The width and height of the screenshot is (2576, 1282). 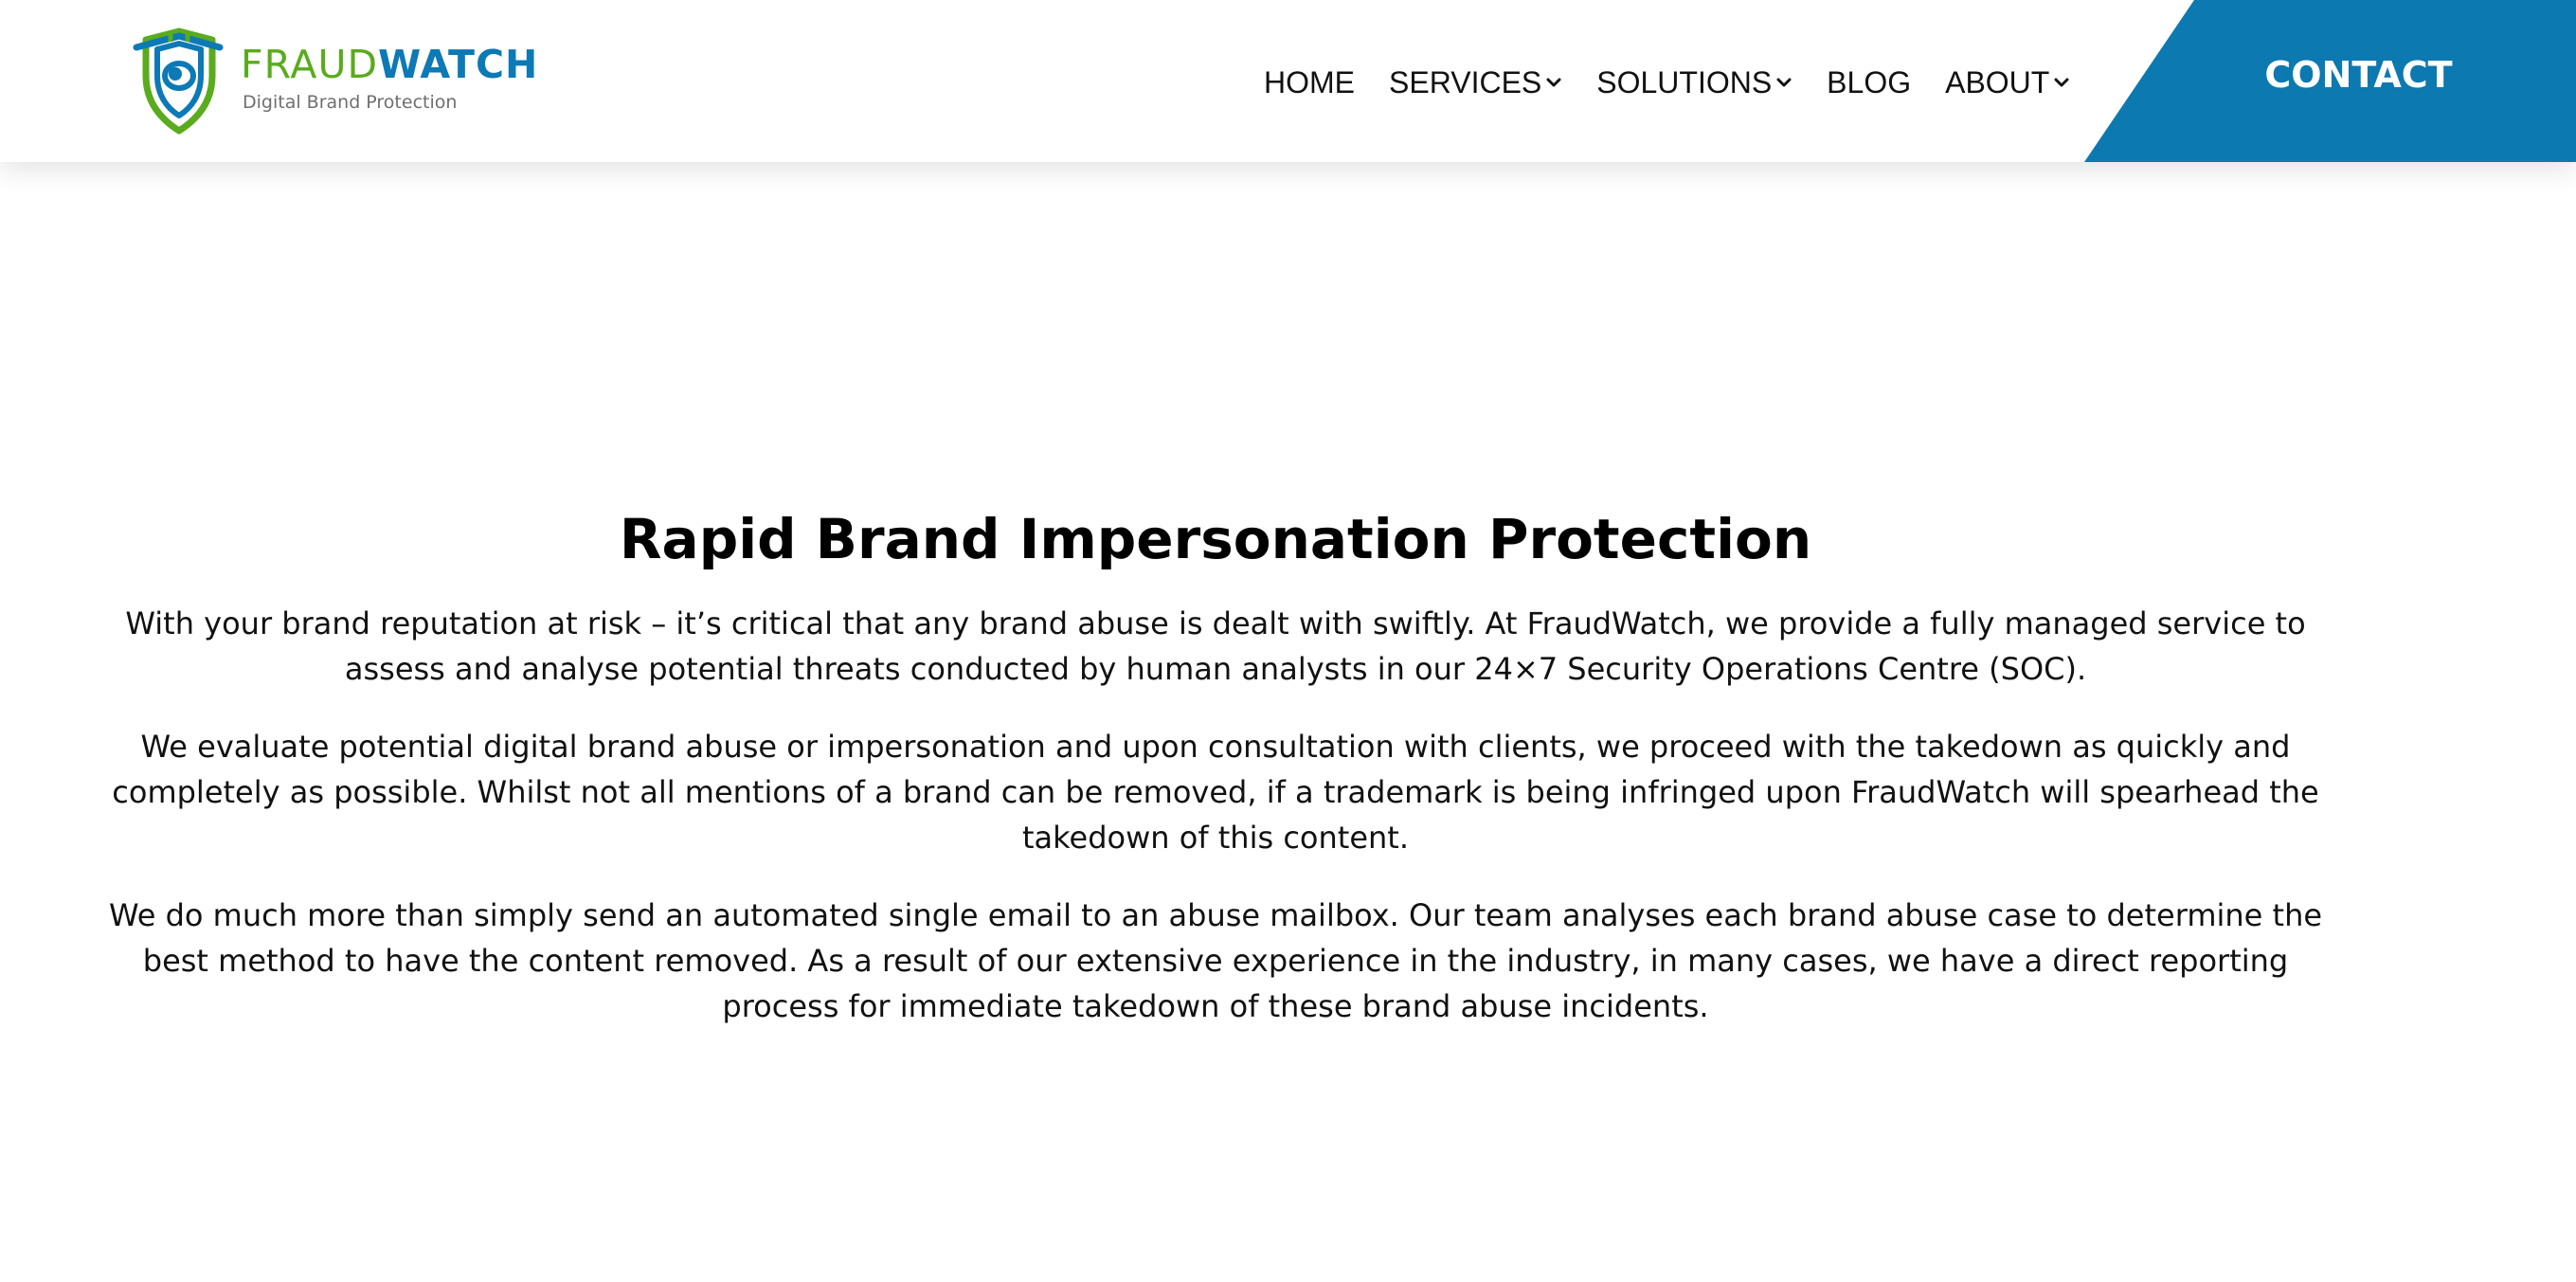 I want to click on main-nav: HOME SERVICES SOLUTIONS BLOG ABOUT, so click(x=1667, y=83).